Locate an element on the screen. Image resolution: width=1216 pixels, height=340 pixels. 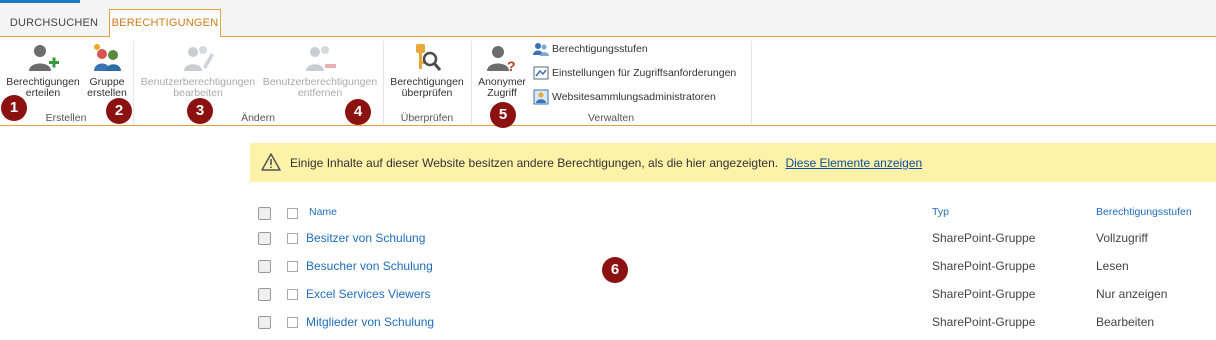
edit-user-permissions-button: Benutzerberechtigungen bearbeiten is located at coordinates (198, 70).